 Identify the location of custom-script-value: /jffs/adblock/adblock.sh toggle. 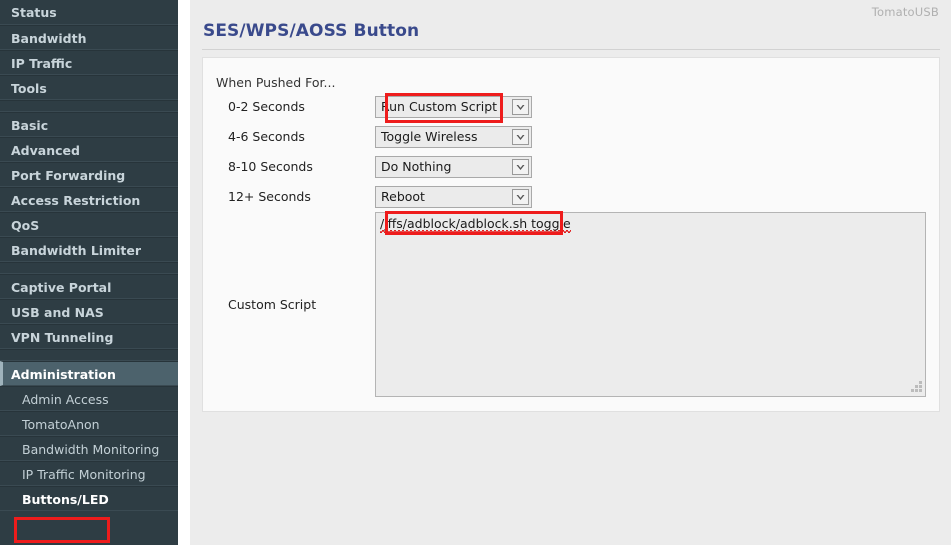
(475, 223).